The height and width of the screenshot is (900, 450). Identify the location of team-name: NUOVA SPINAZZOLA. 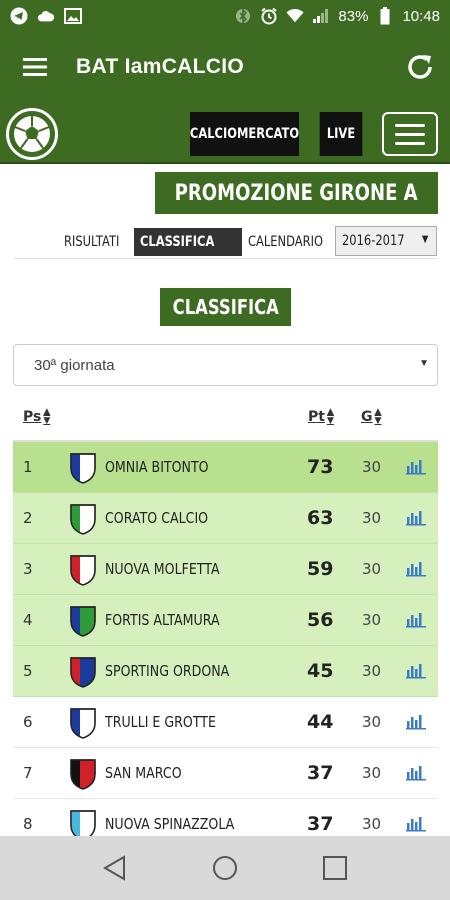
(182, 824).